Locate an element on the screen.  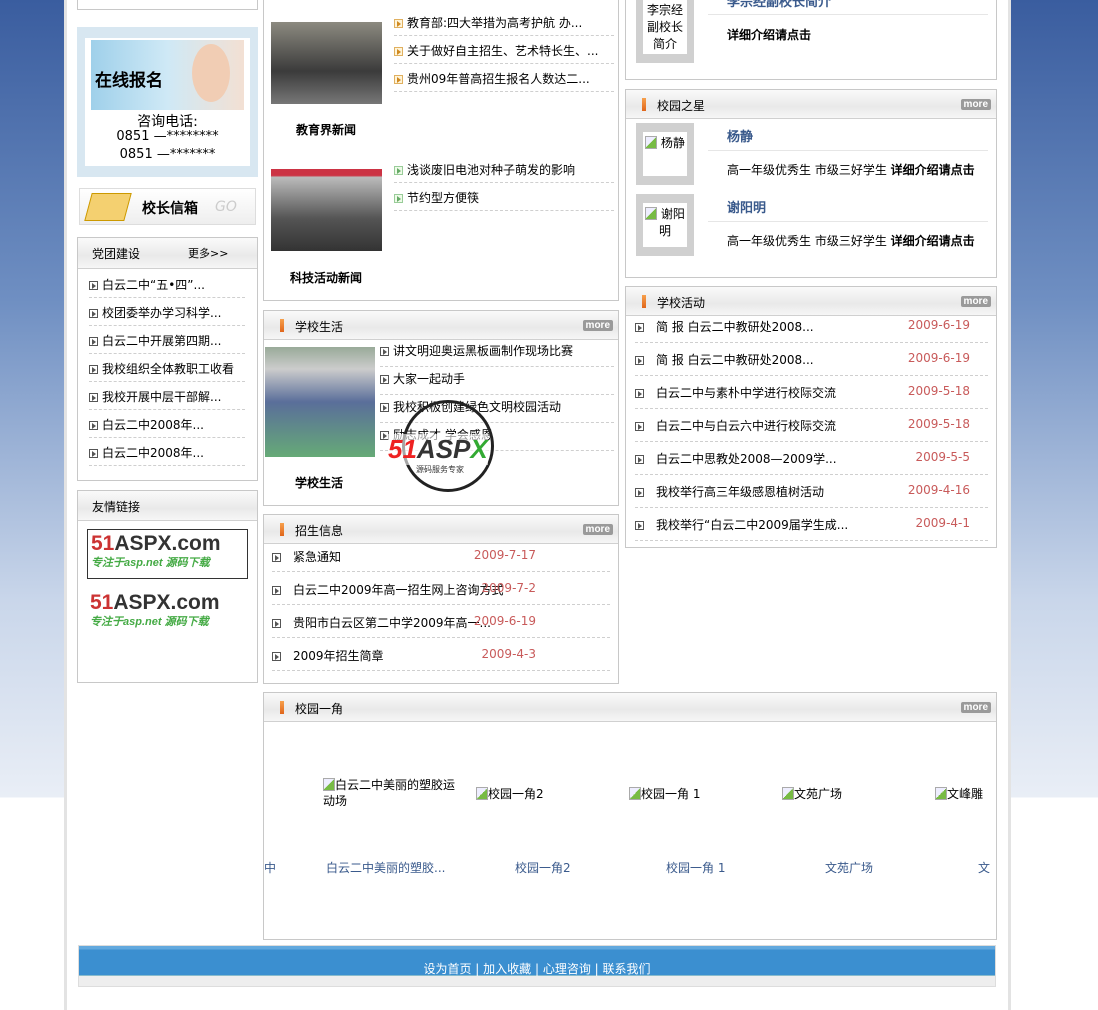
party-more-link: 更多>> is located at coordinates (208, 253).